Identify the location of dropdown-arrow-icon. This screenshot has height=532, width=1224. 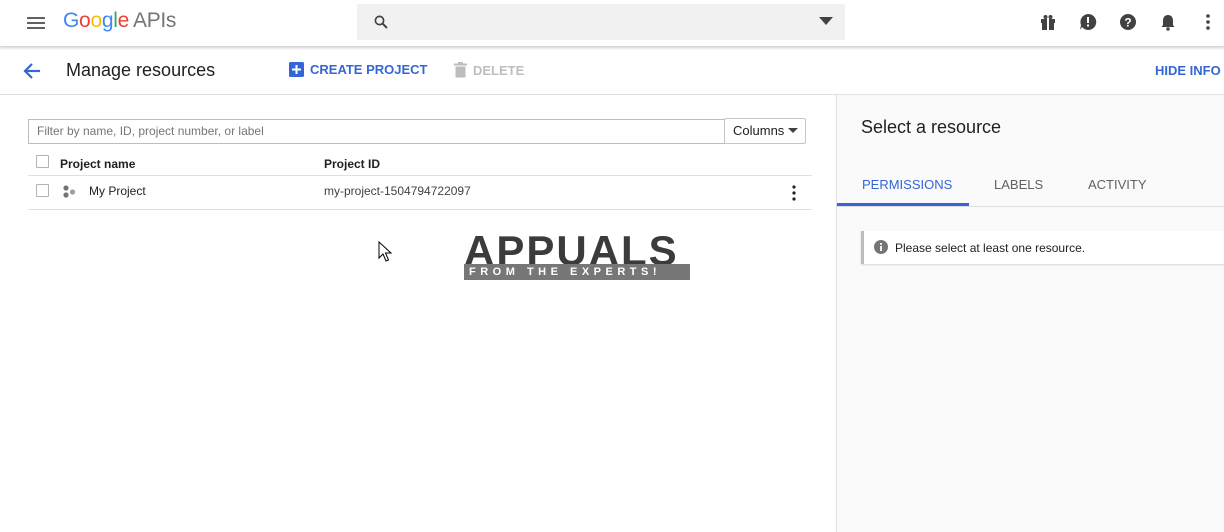
(793, 130).